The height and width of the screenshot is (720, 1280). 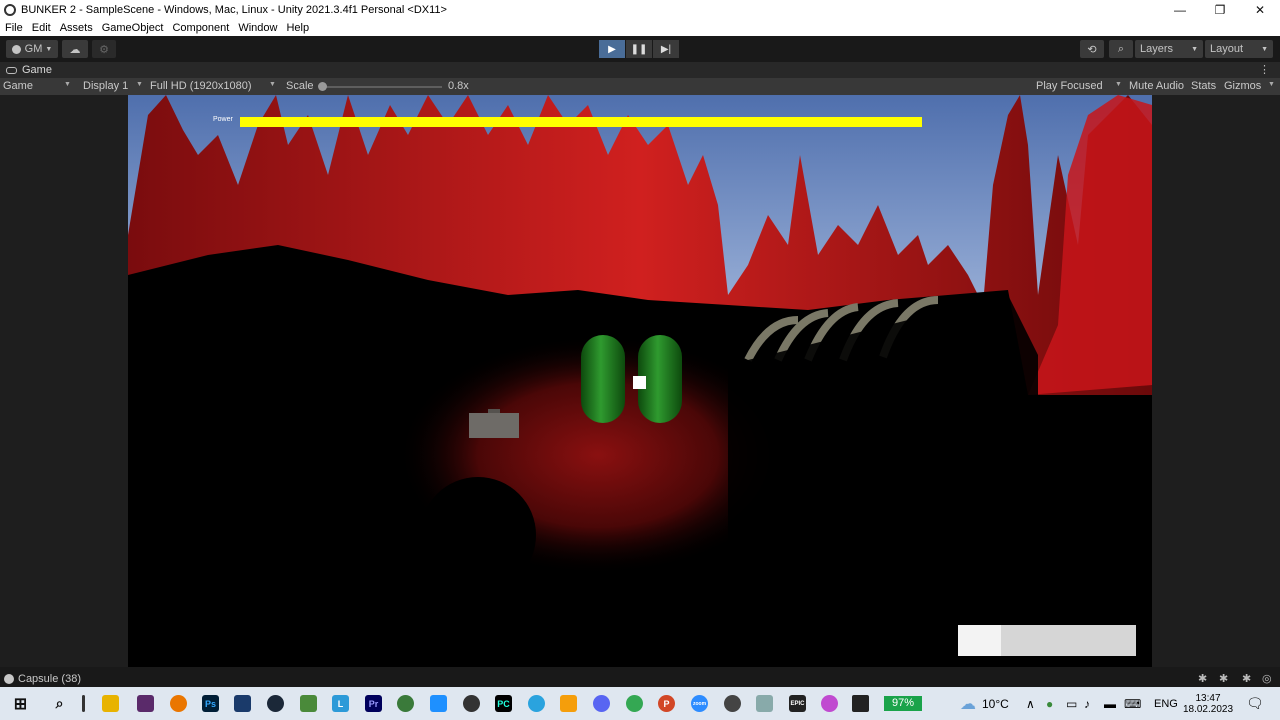 What do you see at coordinates (1110, 703) in the screenshot?
I see `battery-icon: ▬` at bounding box center [1110, 703].